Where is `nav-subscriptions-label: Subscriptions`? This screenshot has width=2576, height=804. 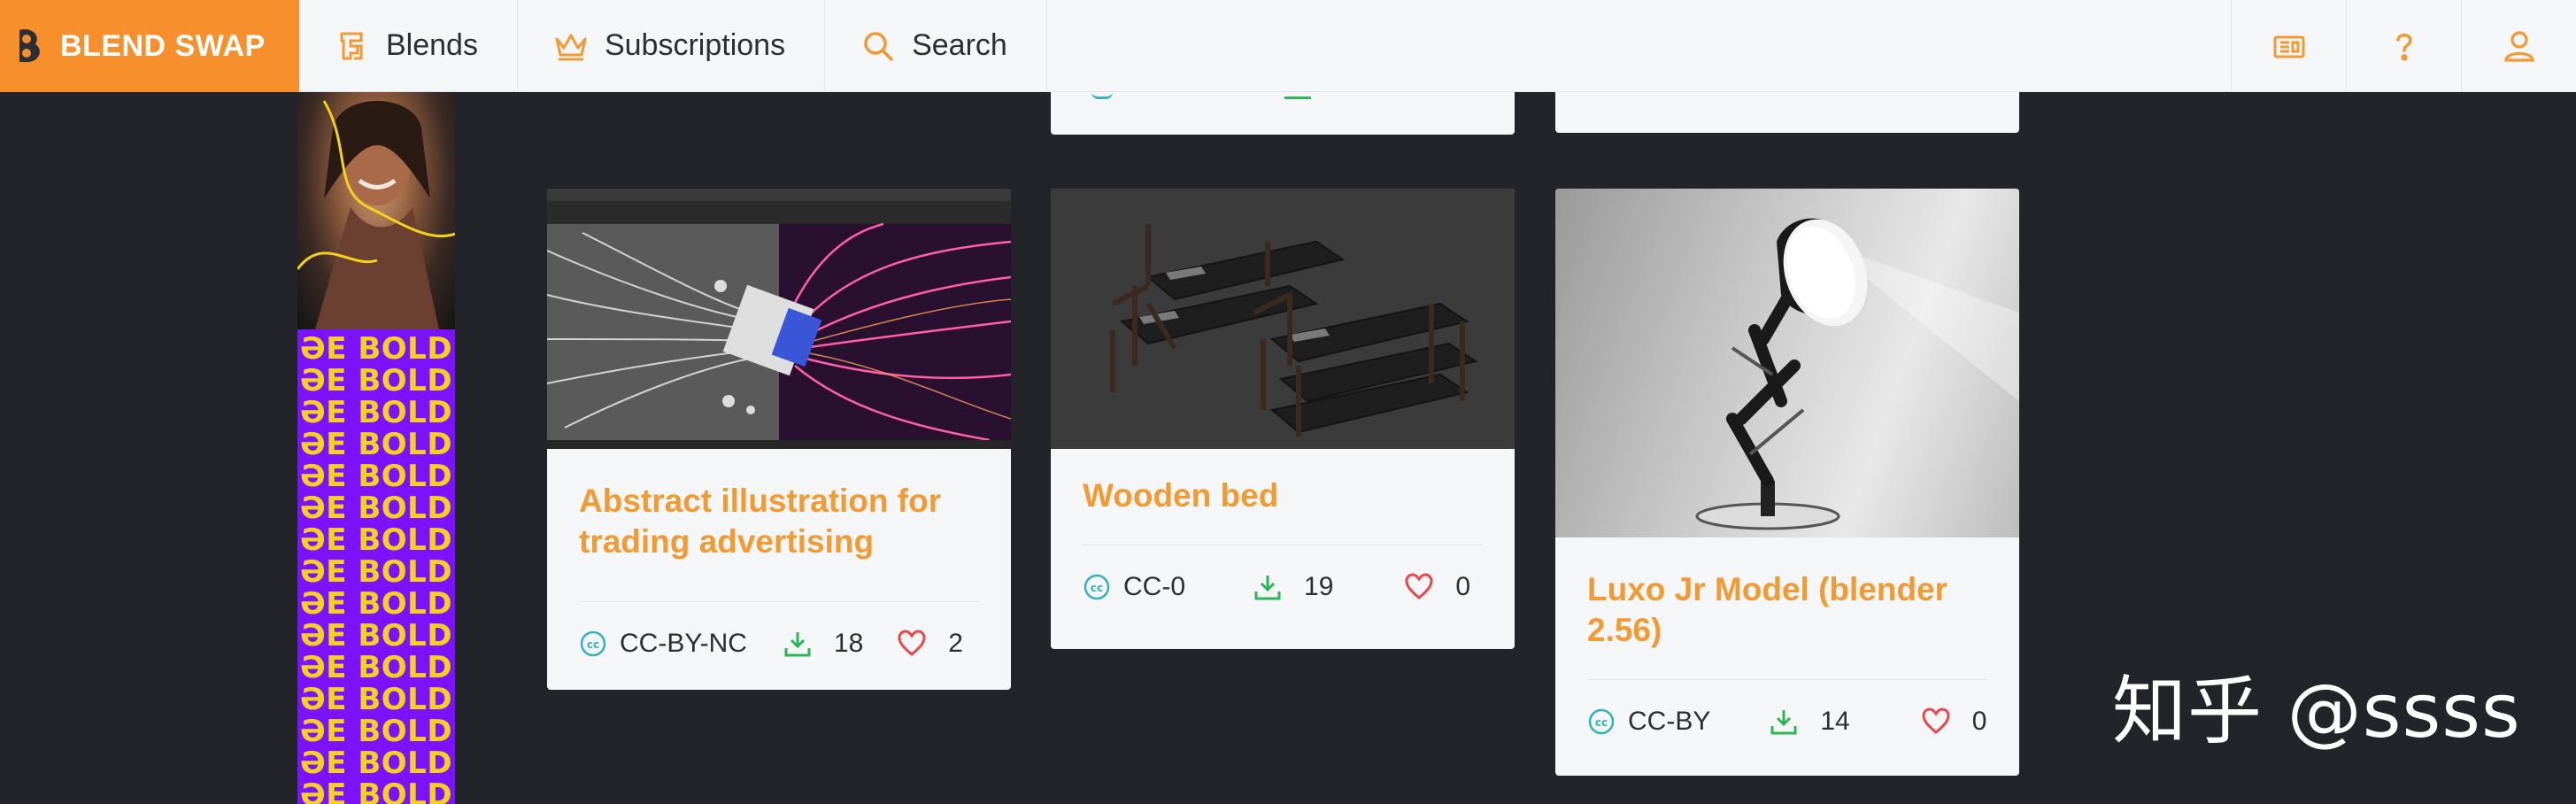
nav-subscriptions-label: Subscriptions is located at coordinates (695, 45).